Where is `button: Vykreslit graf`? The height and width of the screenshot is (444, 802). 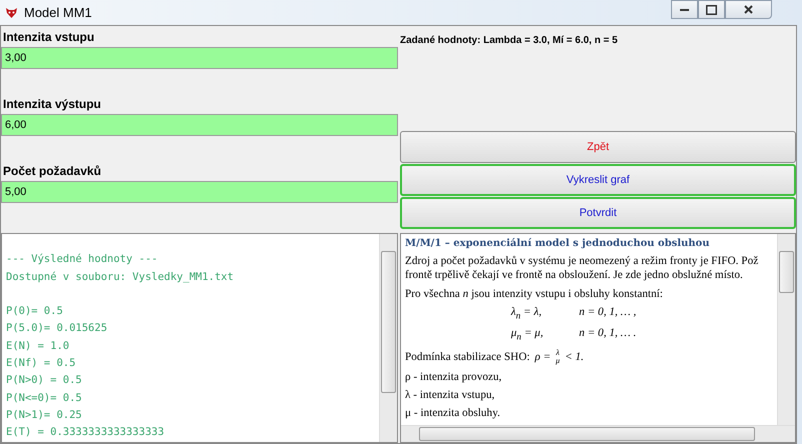 button: Vykreslit graf is located at coordinates (598, 180).